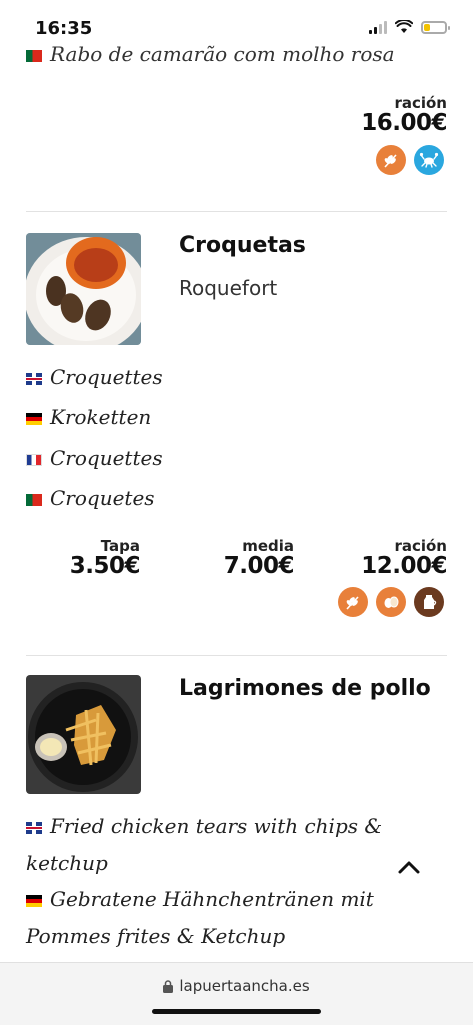 The height and width of the screenshot is (1025, 473). I want to click on browser-url-bar: lapuertaancha.es, so click(236, 993).